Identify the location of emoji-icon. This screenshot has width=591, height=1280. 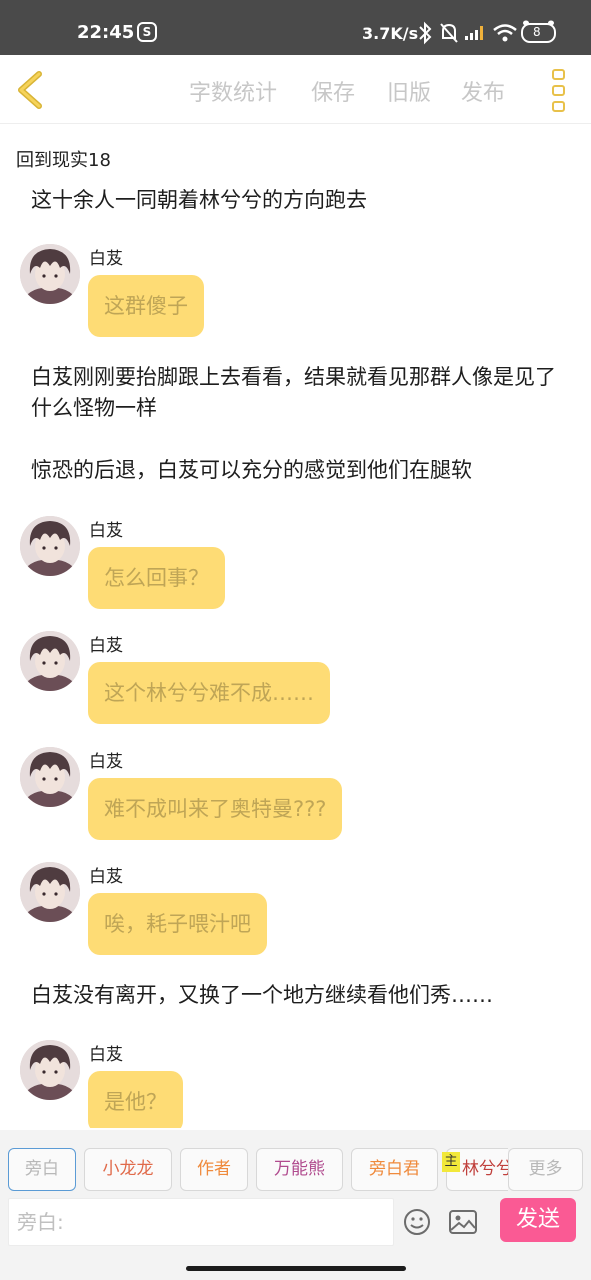
(417, 1222).